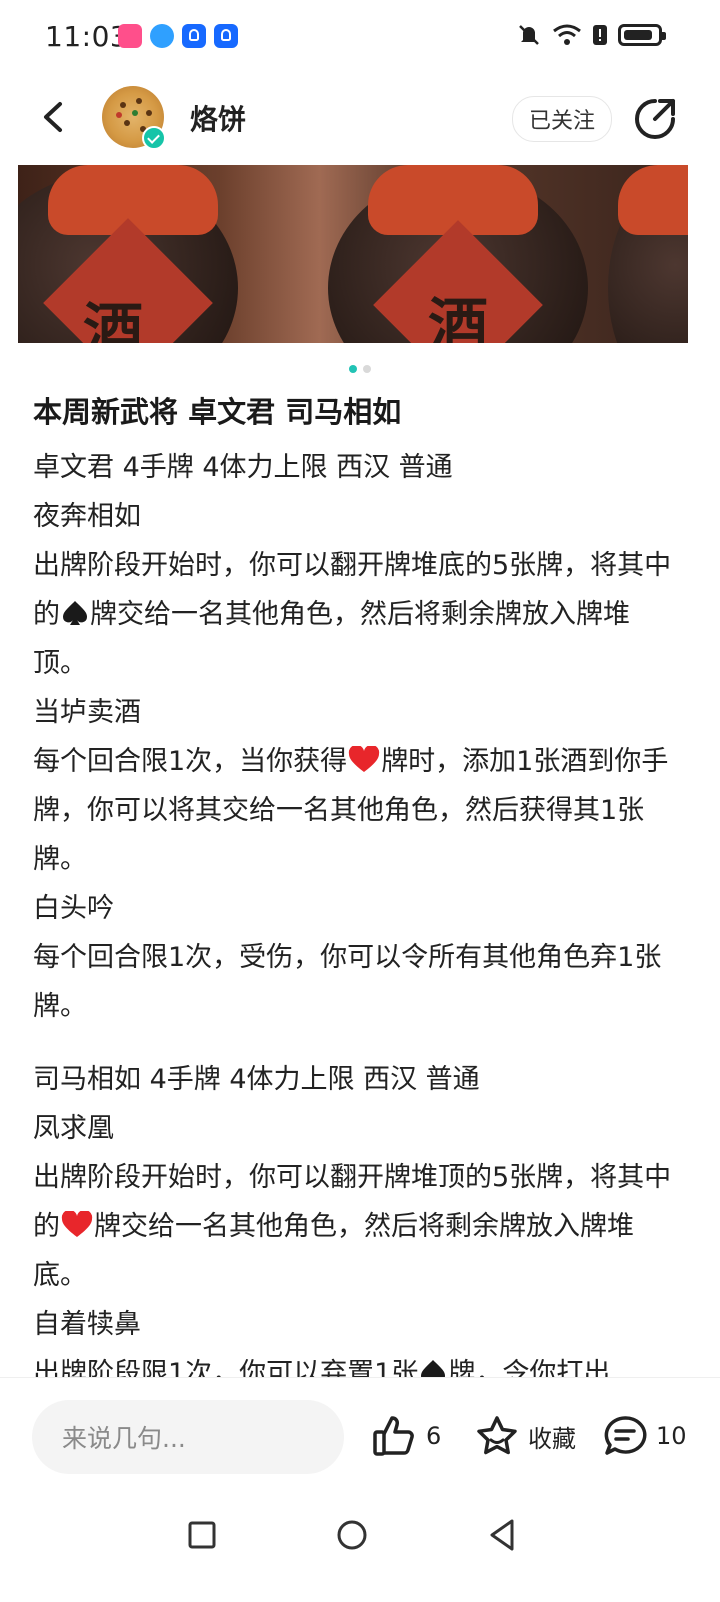  Describe the element at coordinates (529, 35) in the screenshot. I see `mute-icon` at that location.